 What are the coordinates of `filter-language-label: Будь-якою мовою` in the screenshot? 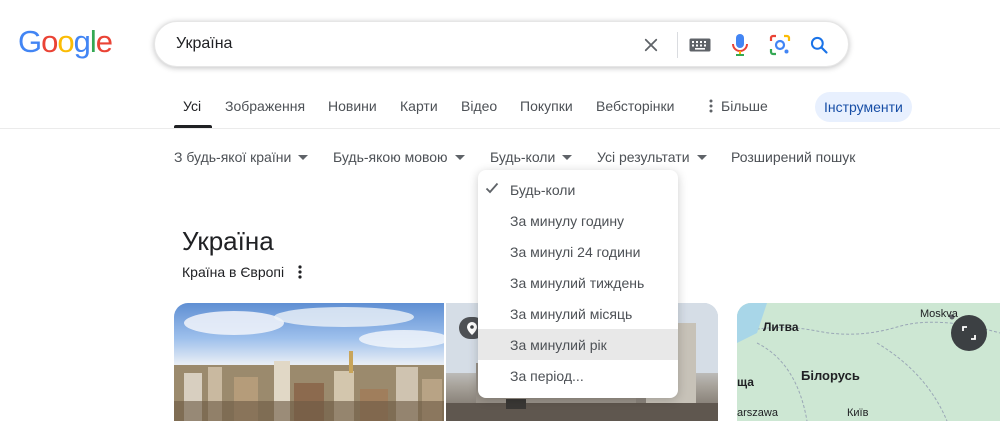 It's located at (390, 157).